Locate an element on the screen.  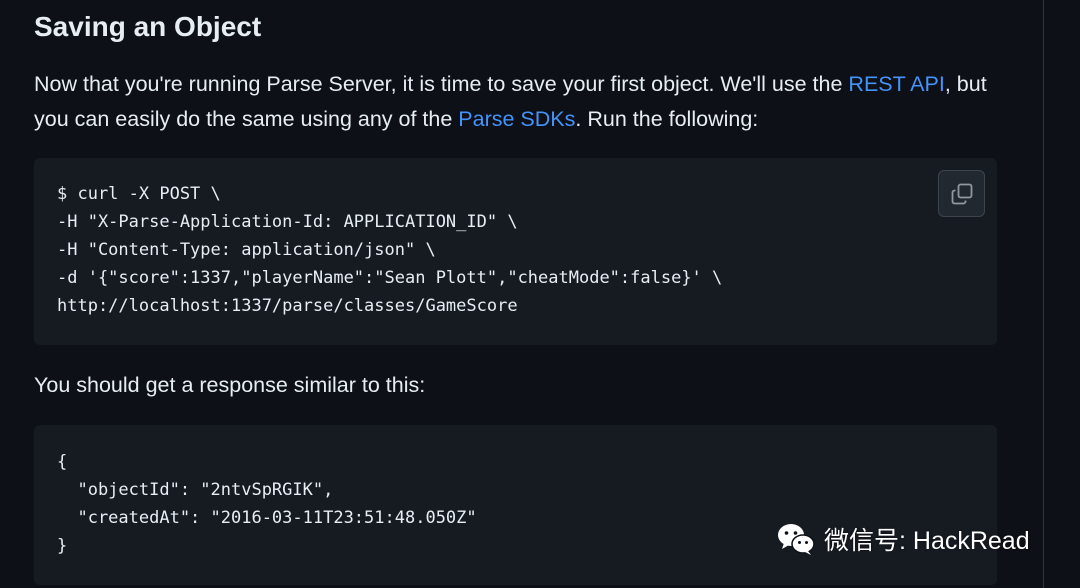
parse-sdks-link: Parse SDKs is located at coordinates (516, 119).